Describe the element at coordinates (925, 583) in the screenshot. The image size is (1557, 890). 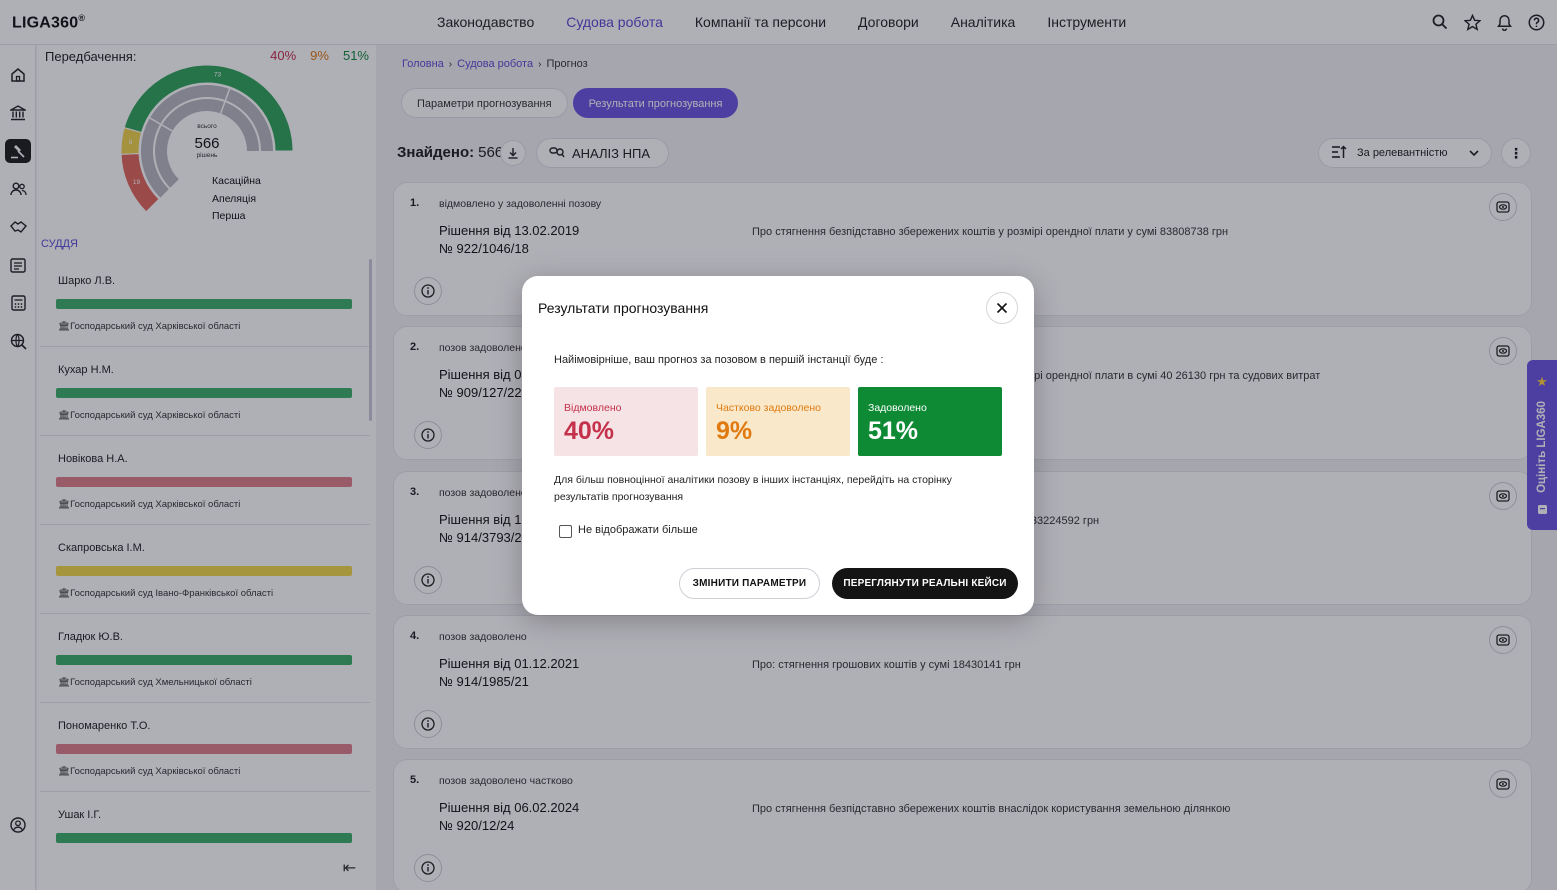
I see `view-real-cases-button: ПЕРЕГЛЯНУТИ РЕАЛЬНІ КЕЙСИ` at that location.